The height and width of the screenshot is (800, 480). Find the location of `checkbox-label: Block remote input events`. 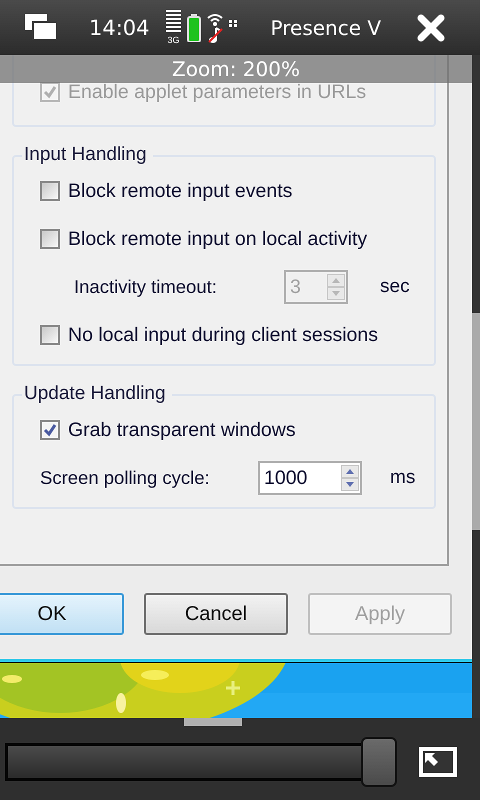

checkbox-label: Block remote input events is located at coordinates (180, 191).